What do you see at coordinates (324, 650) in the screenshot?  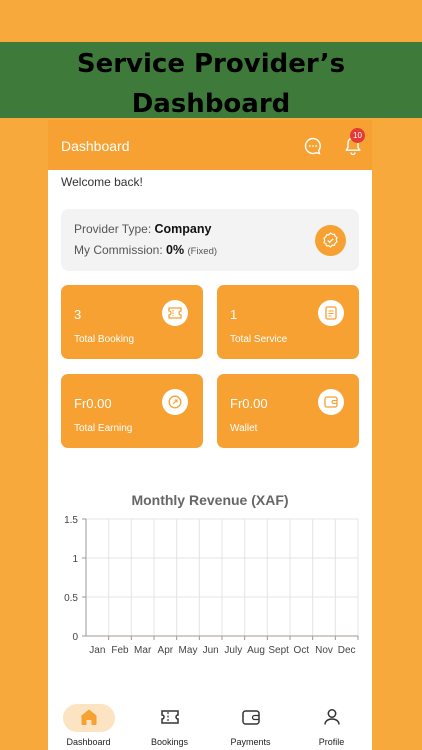 I see `x-tick-label: Nov` at bounding box center [324, 650].